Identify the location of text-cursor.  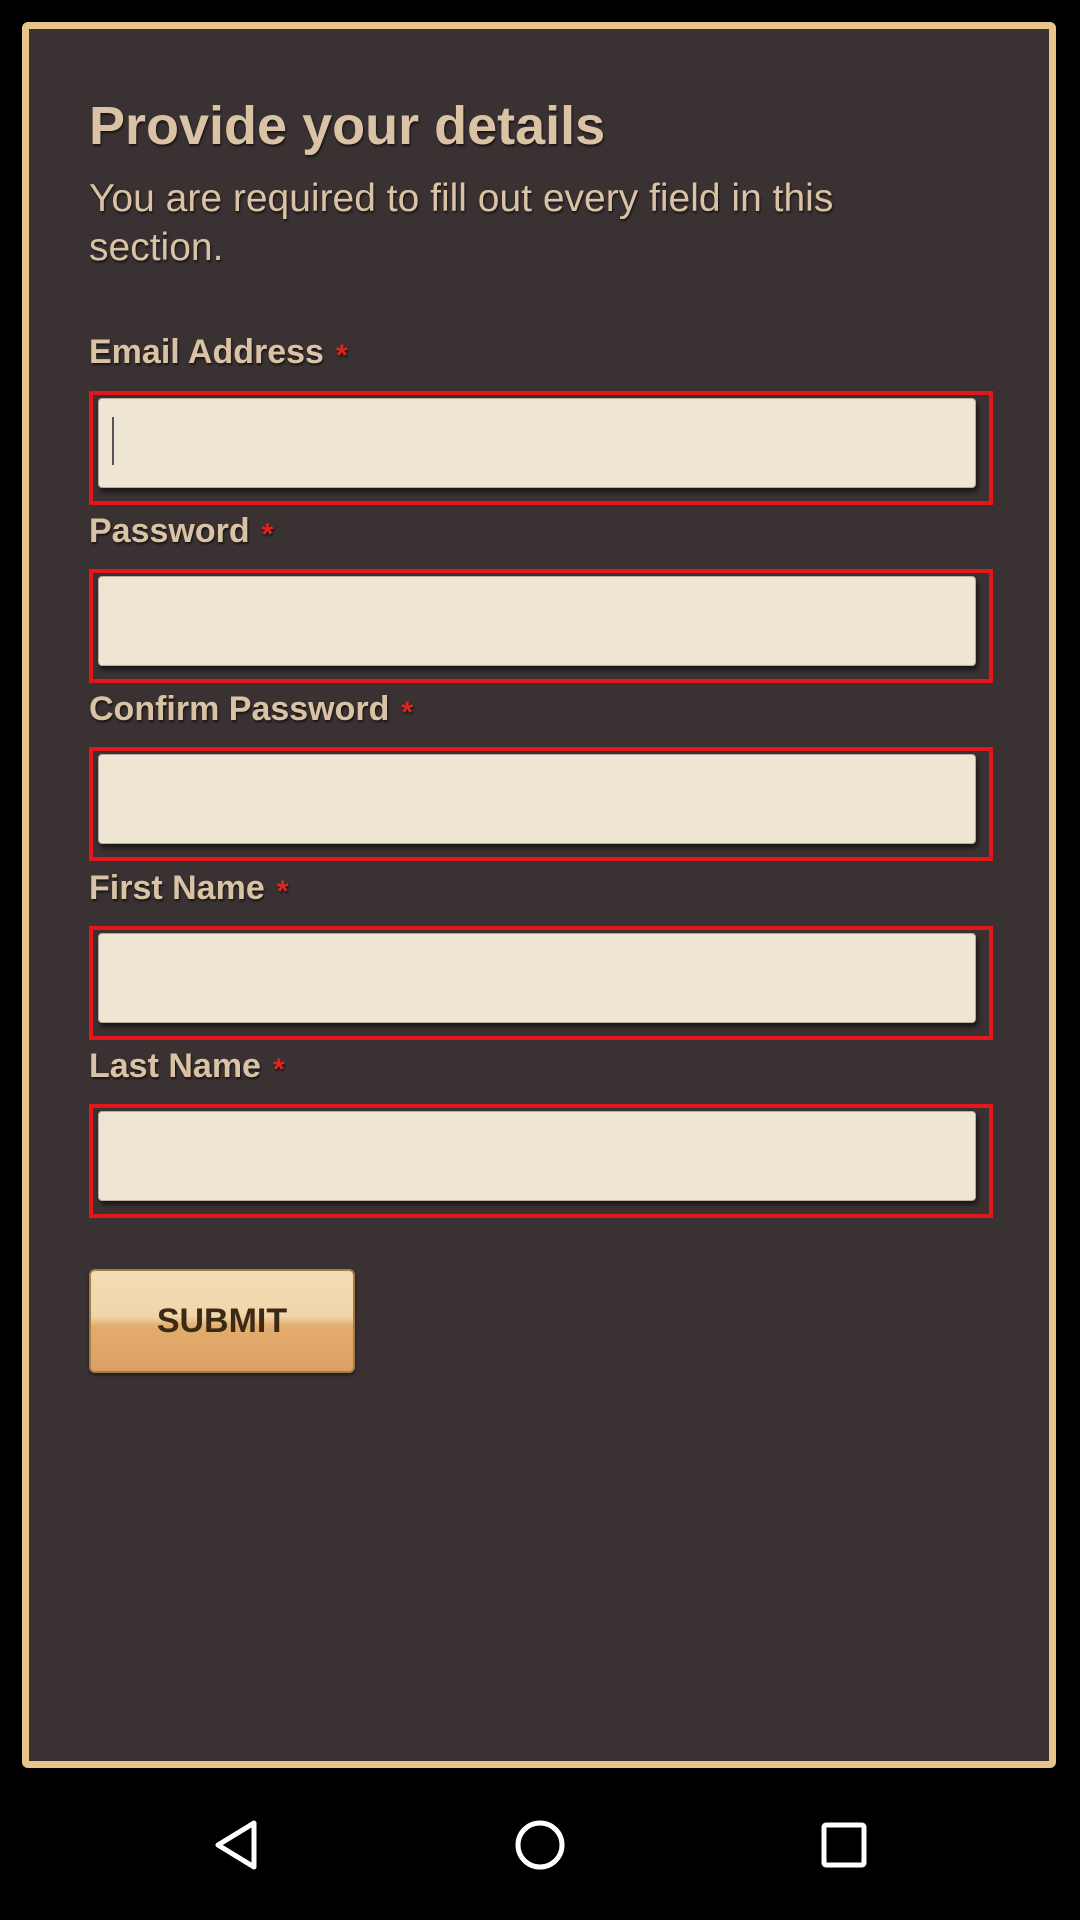
(113, 441).